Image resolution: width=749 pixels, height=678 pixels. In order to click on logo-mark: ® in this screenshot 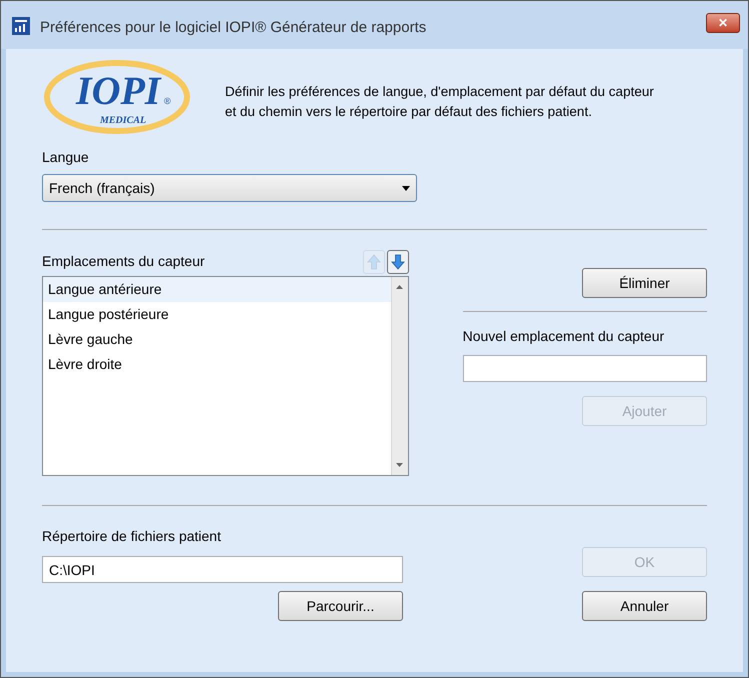, I will do `click(167, 101)`.